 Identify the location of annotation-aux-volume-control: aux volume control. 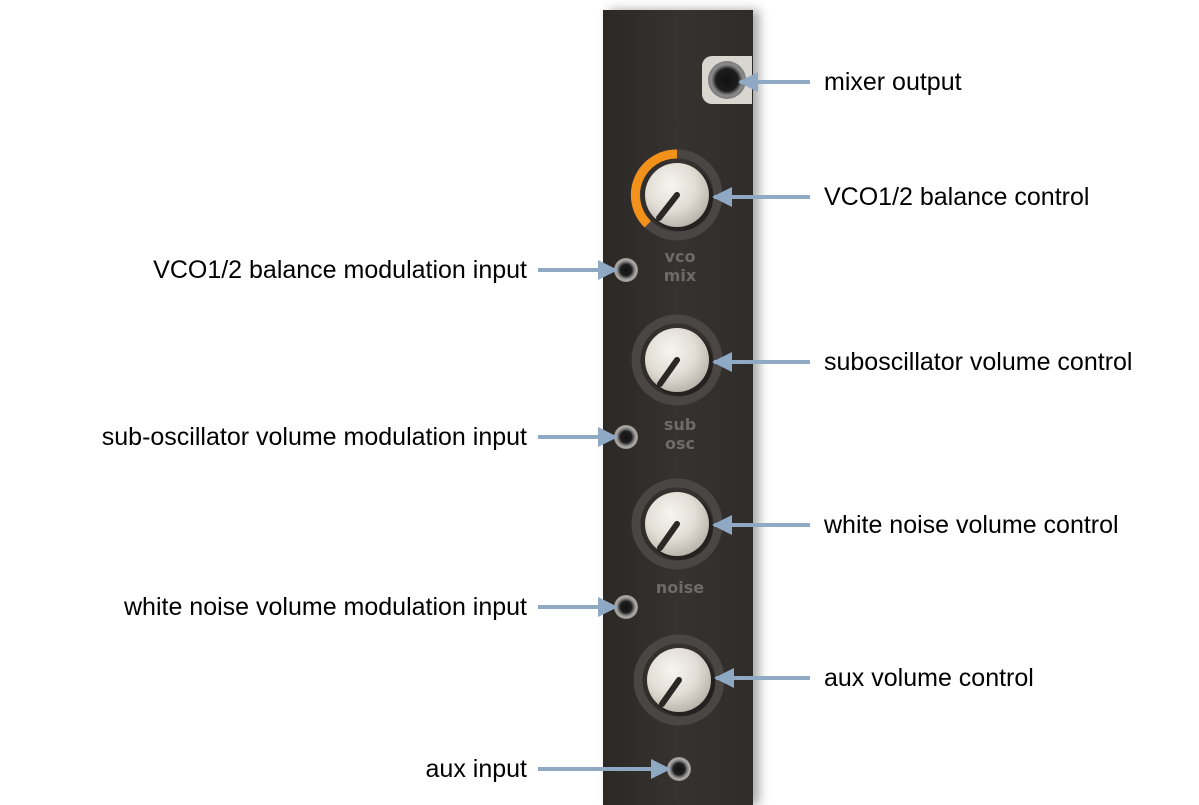
(929, 678).